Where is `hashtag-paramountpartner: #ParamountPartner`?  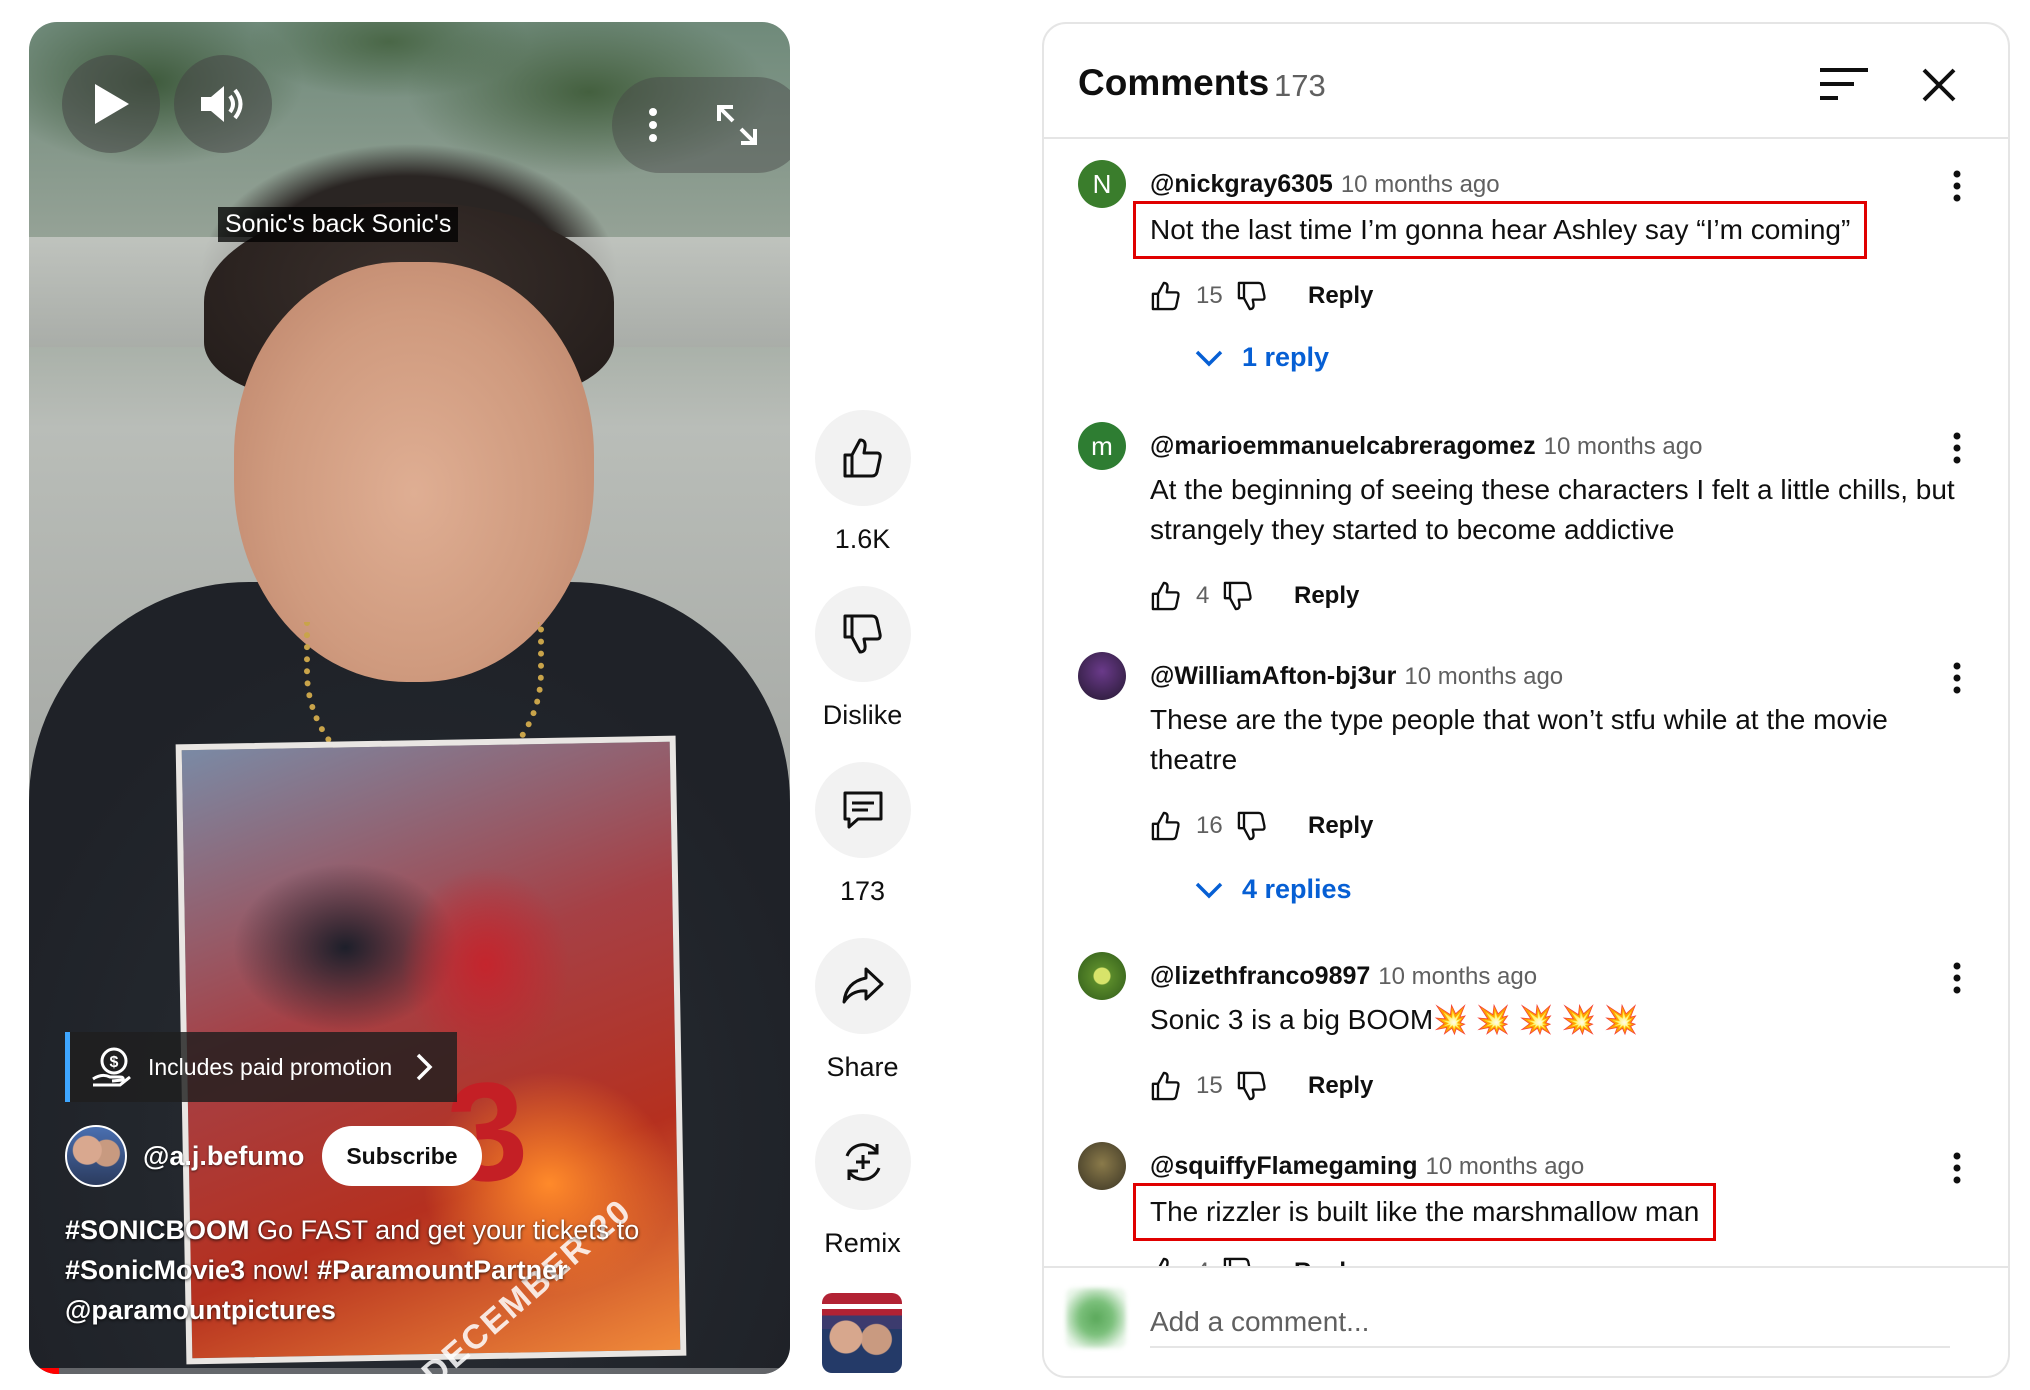
hashtag-paramountpartner: #ParamountPartner is located at coordinates (442, 1270).